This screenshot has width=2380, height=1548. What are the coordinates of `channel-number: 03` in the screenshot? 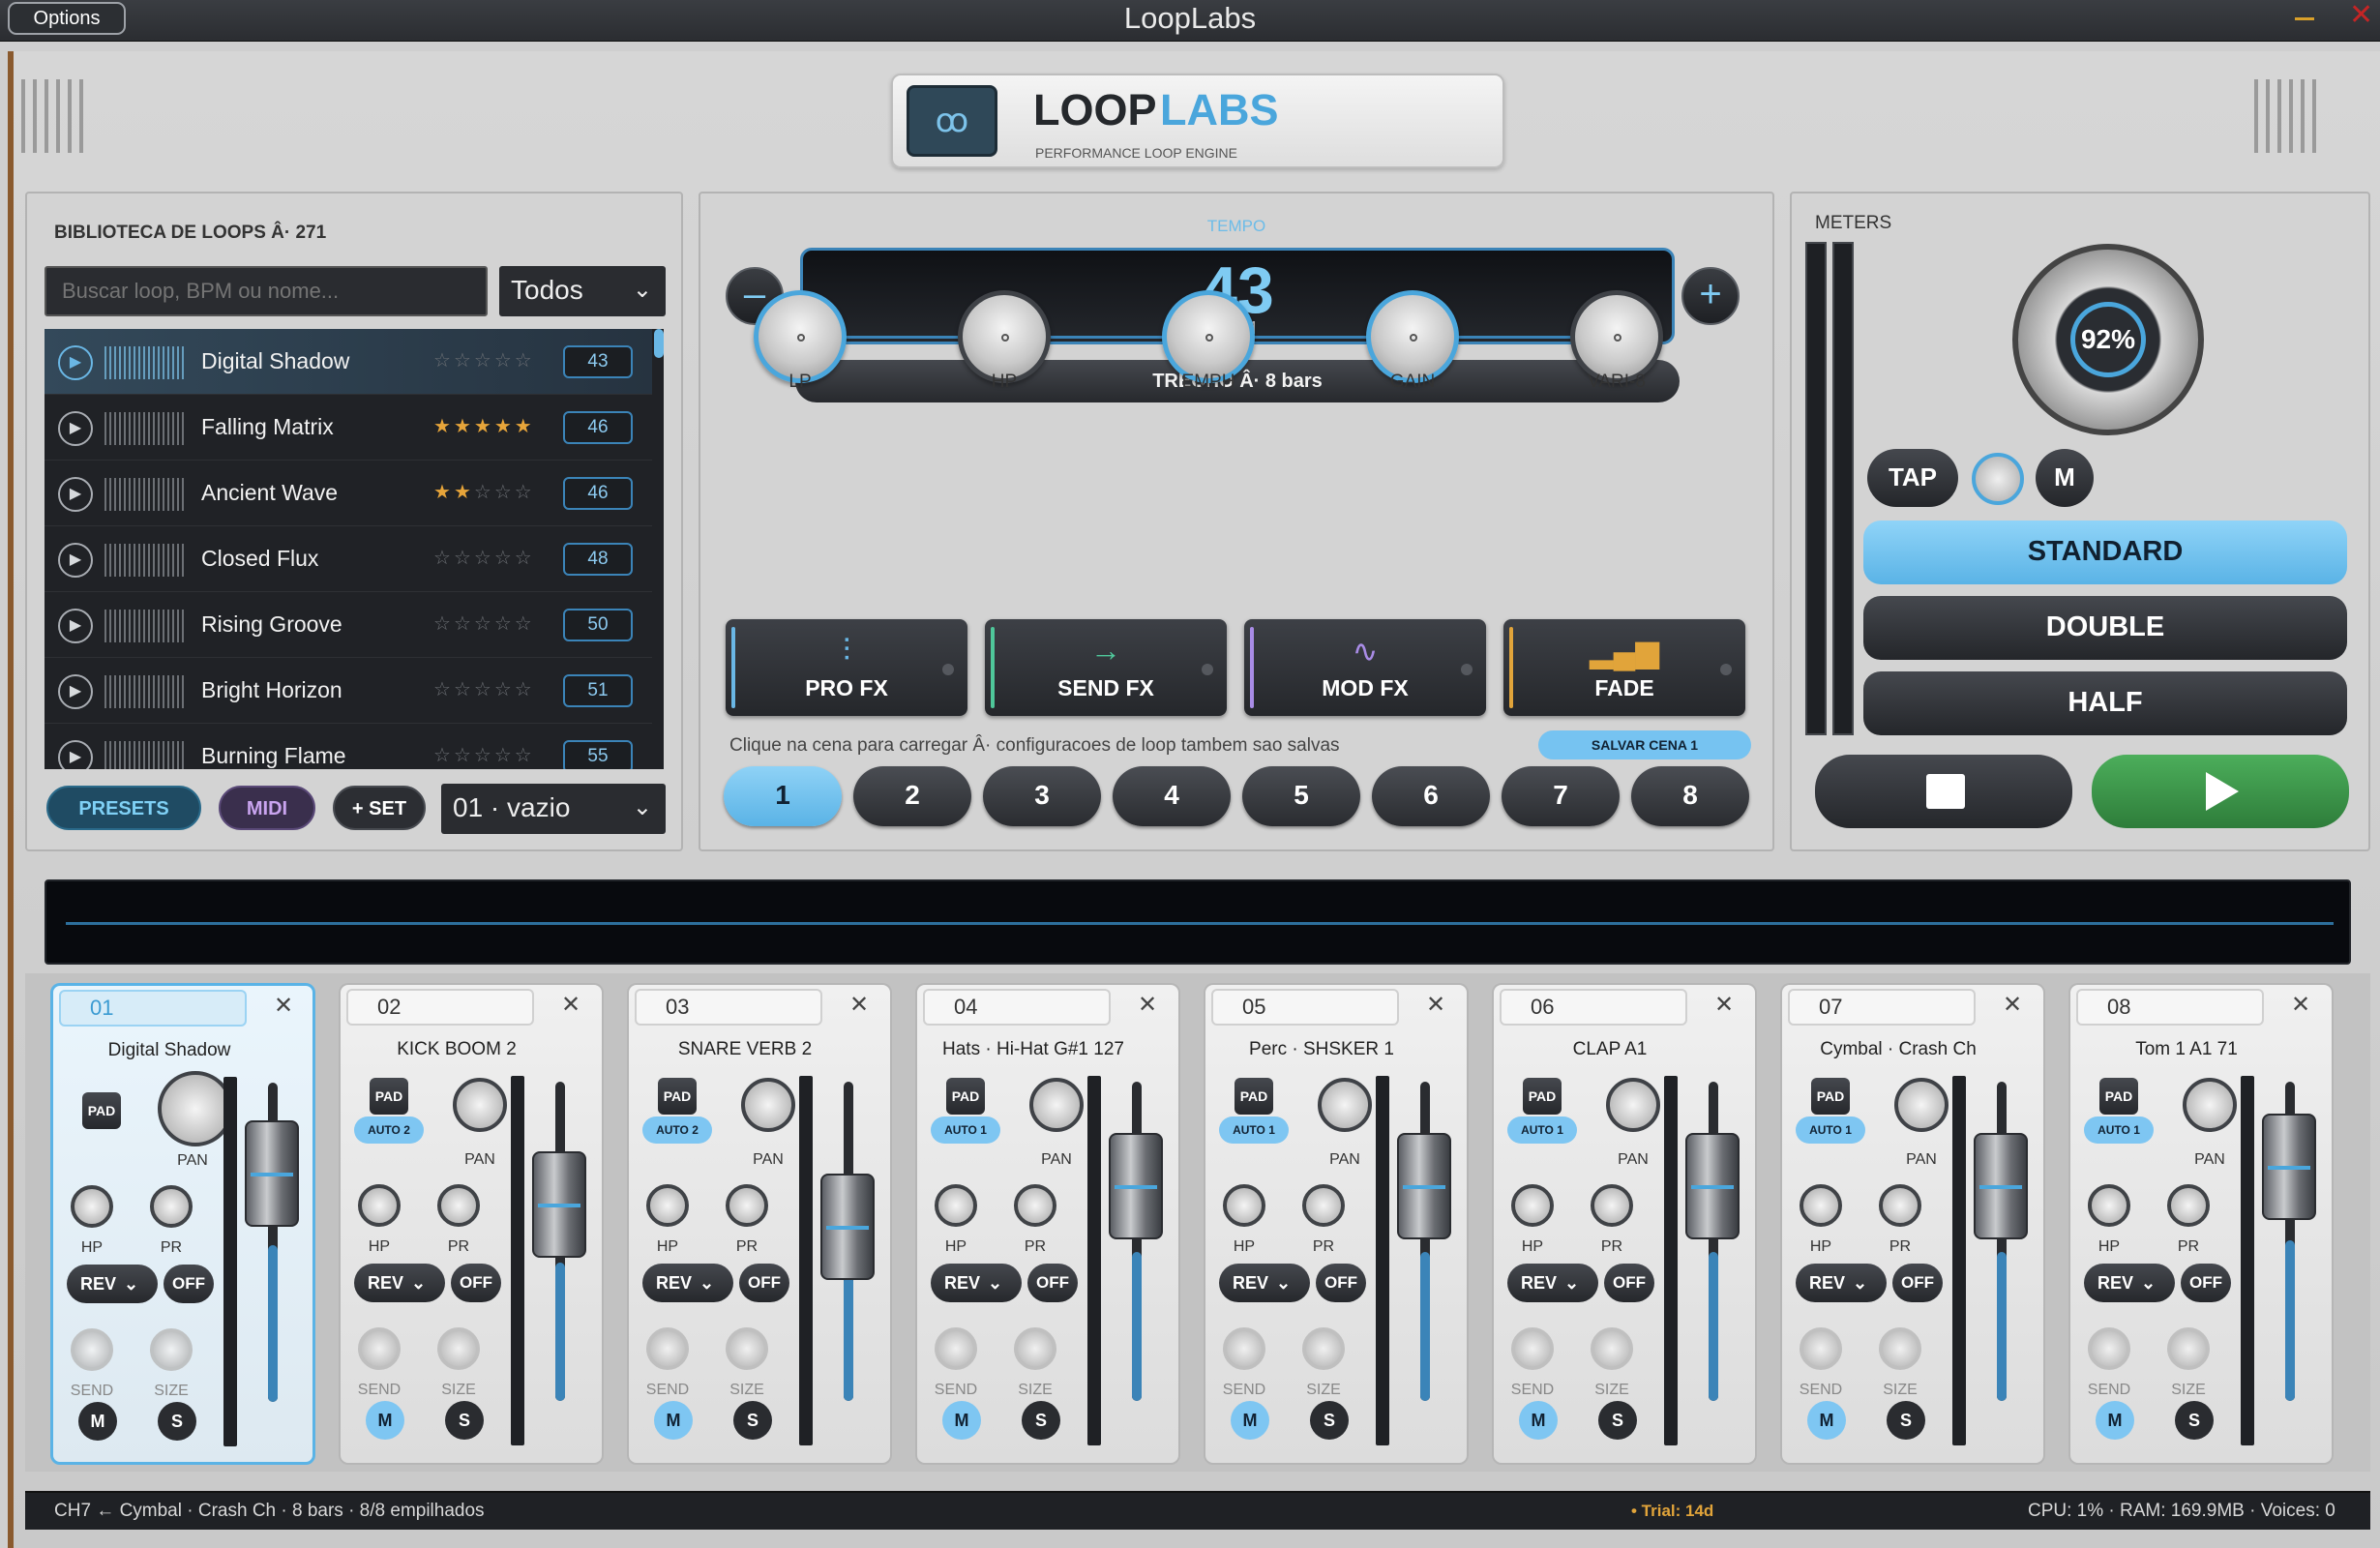 It's located at (729, 1007).